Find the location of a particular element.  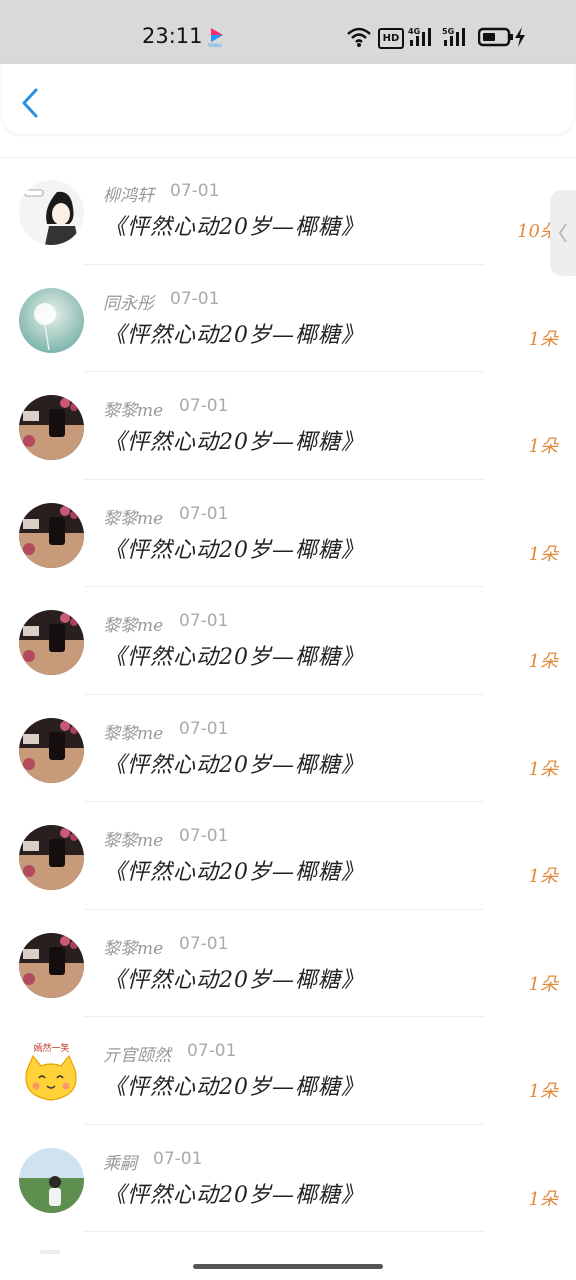

cartoon-girl-avatar is located at coordinates (51, 212).